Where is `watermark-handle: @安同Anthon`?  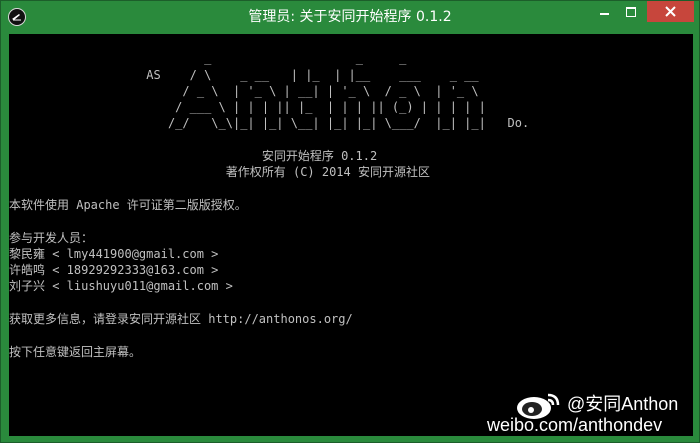
watermark-handle: @安同Anthon is located at coordinates (623, 404).